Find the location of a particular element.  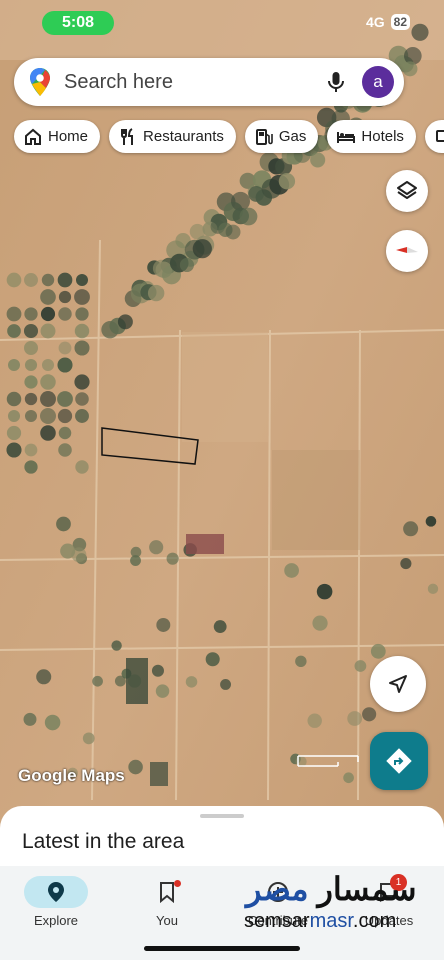

sheet-drag-handle is located at coordinates (222, 816).